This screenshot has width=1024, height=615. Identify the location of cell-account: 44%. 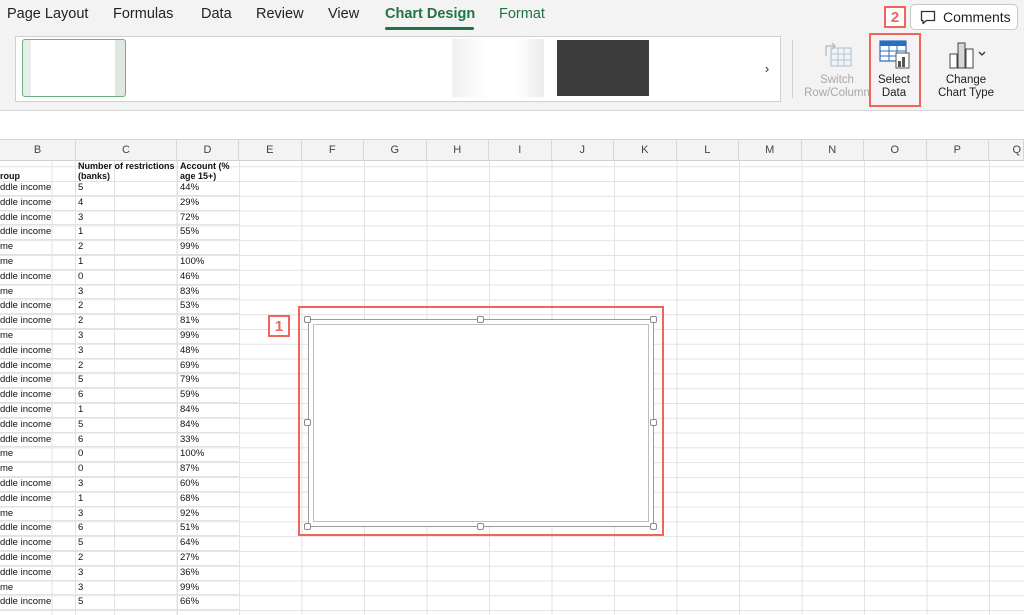
(189, 187).